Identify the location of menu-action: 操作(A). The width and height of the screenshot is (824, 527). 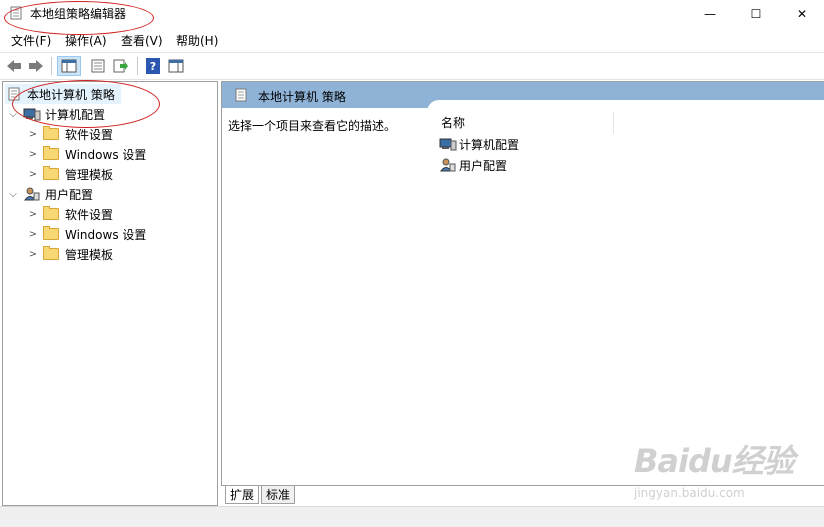
(86, 40).